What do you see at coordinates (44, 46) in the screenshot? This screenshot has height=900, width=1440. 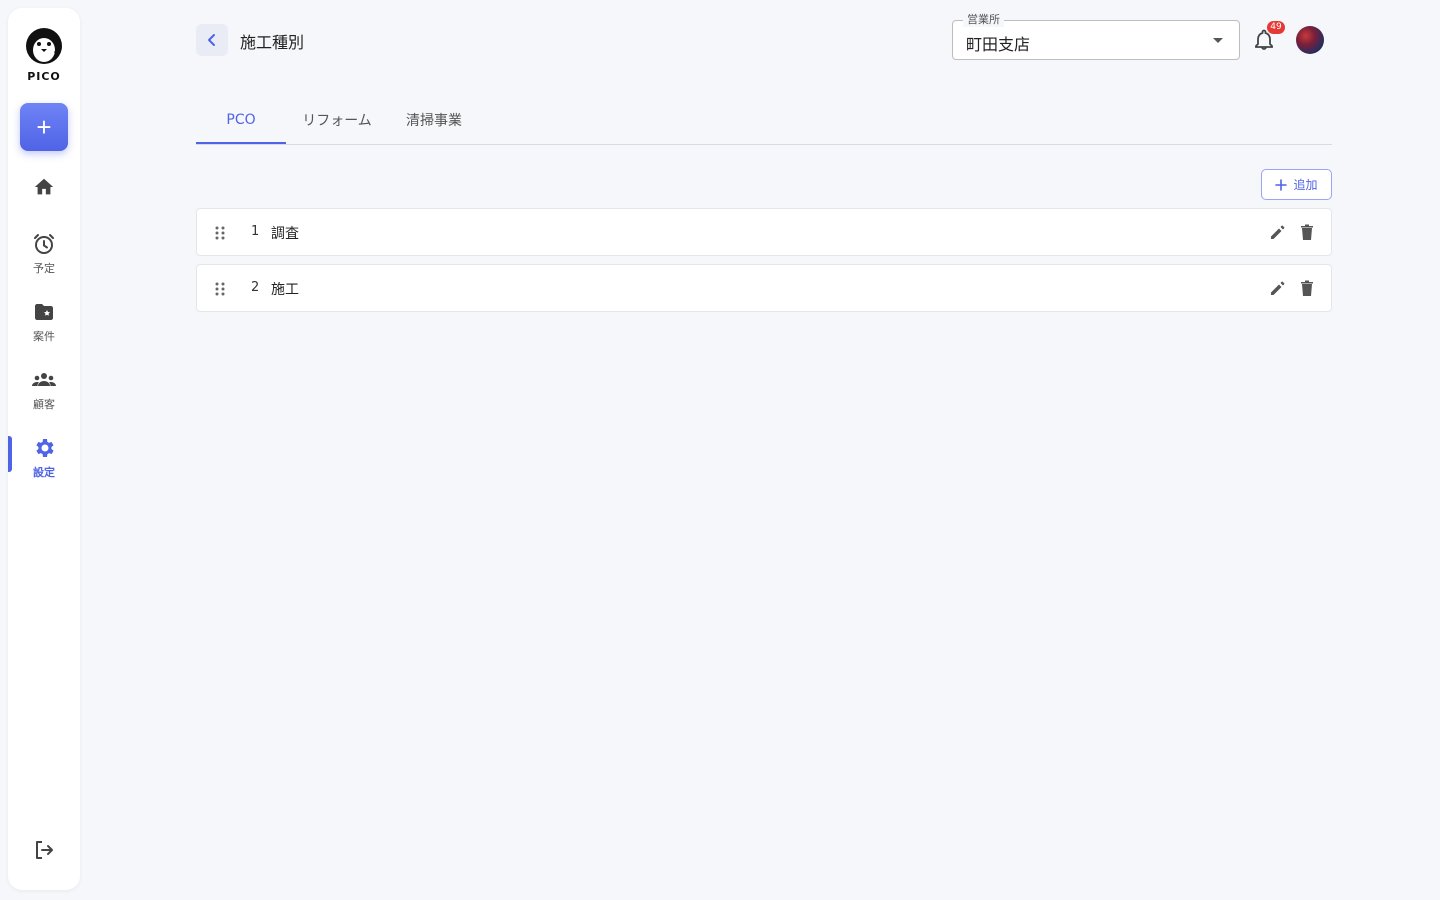 I see `penguin-logo-icon` at bounding box center [44, 46].